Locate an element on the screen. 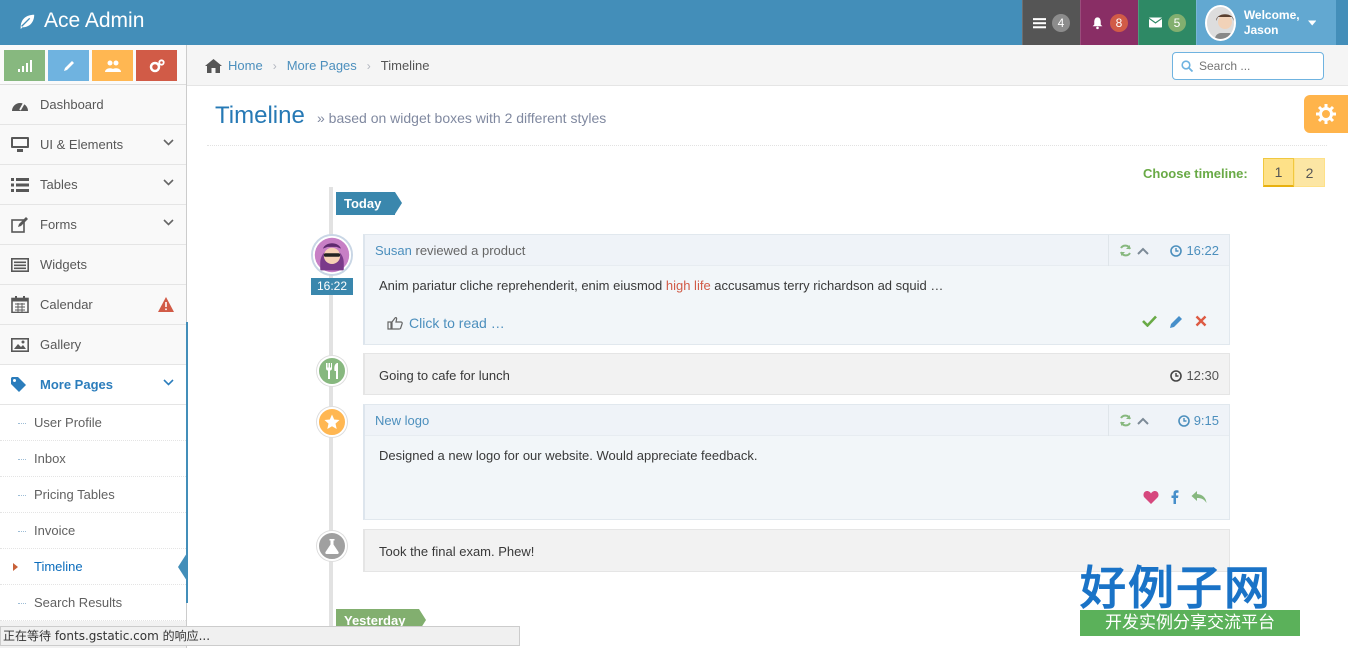 The width and height of the screenshot is (1348, 648). author-link: Susan is located at coordinates (393, 250).